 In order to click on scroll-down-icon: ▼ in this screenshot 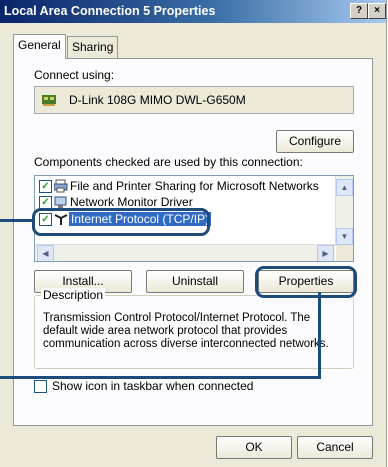, I will do `click(344, 236)`.